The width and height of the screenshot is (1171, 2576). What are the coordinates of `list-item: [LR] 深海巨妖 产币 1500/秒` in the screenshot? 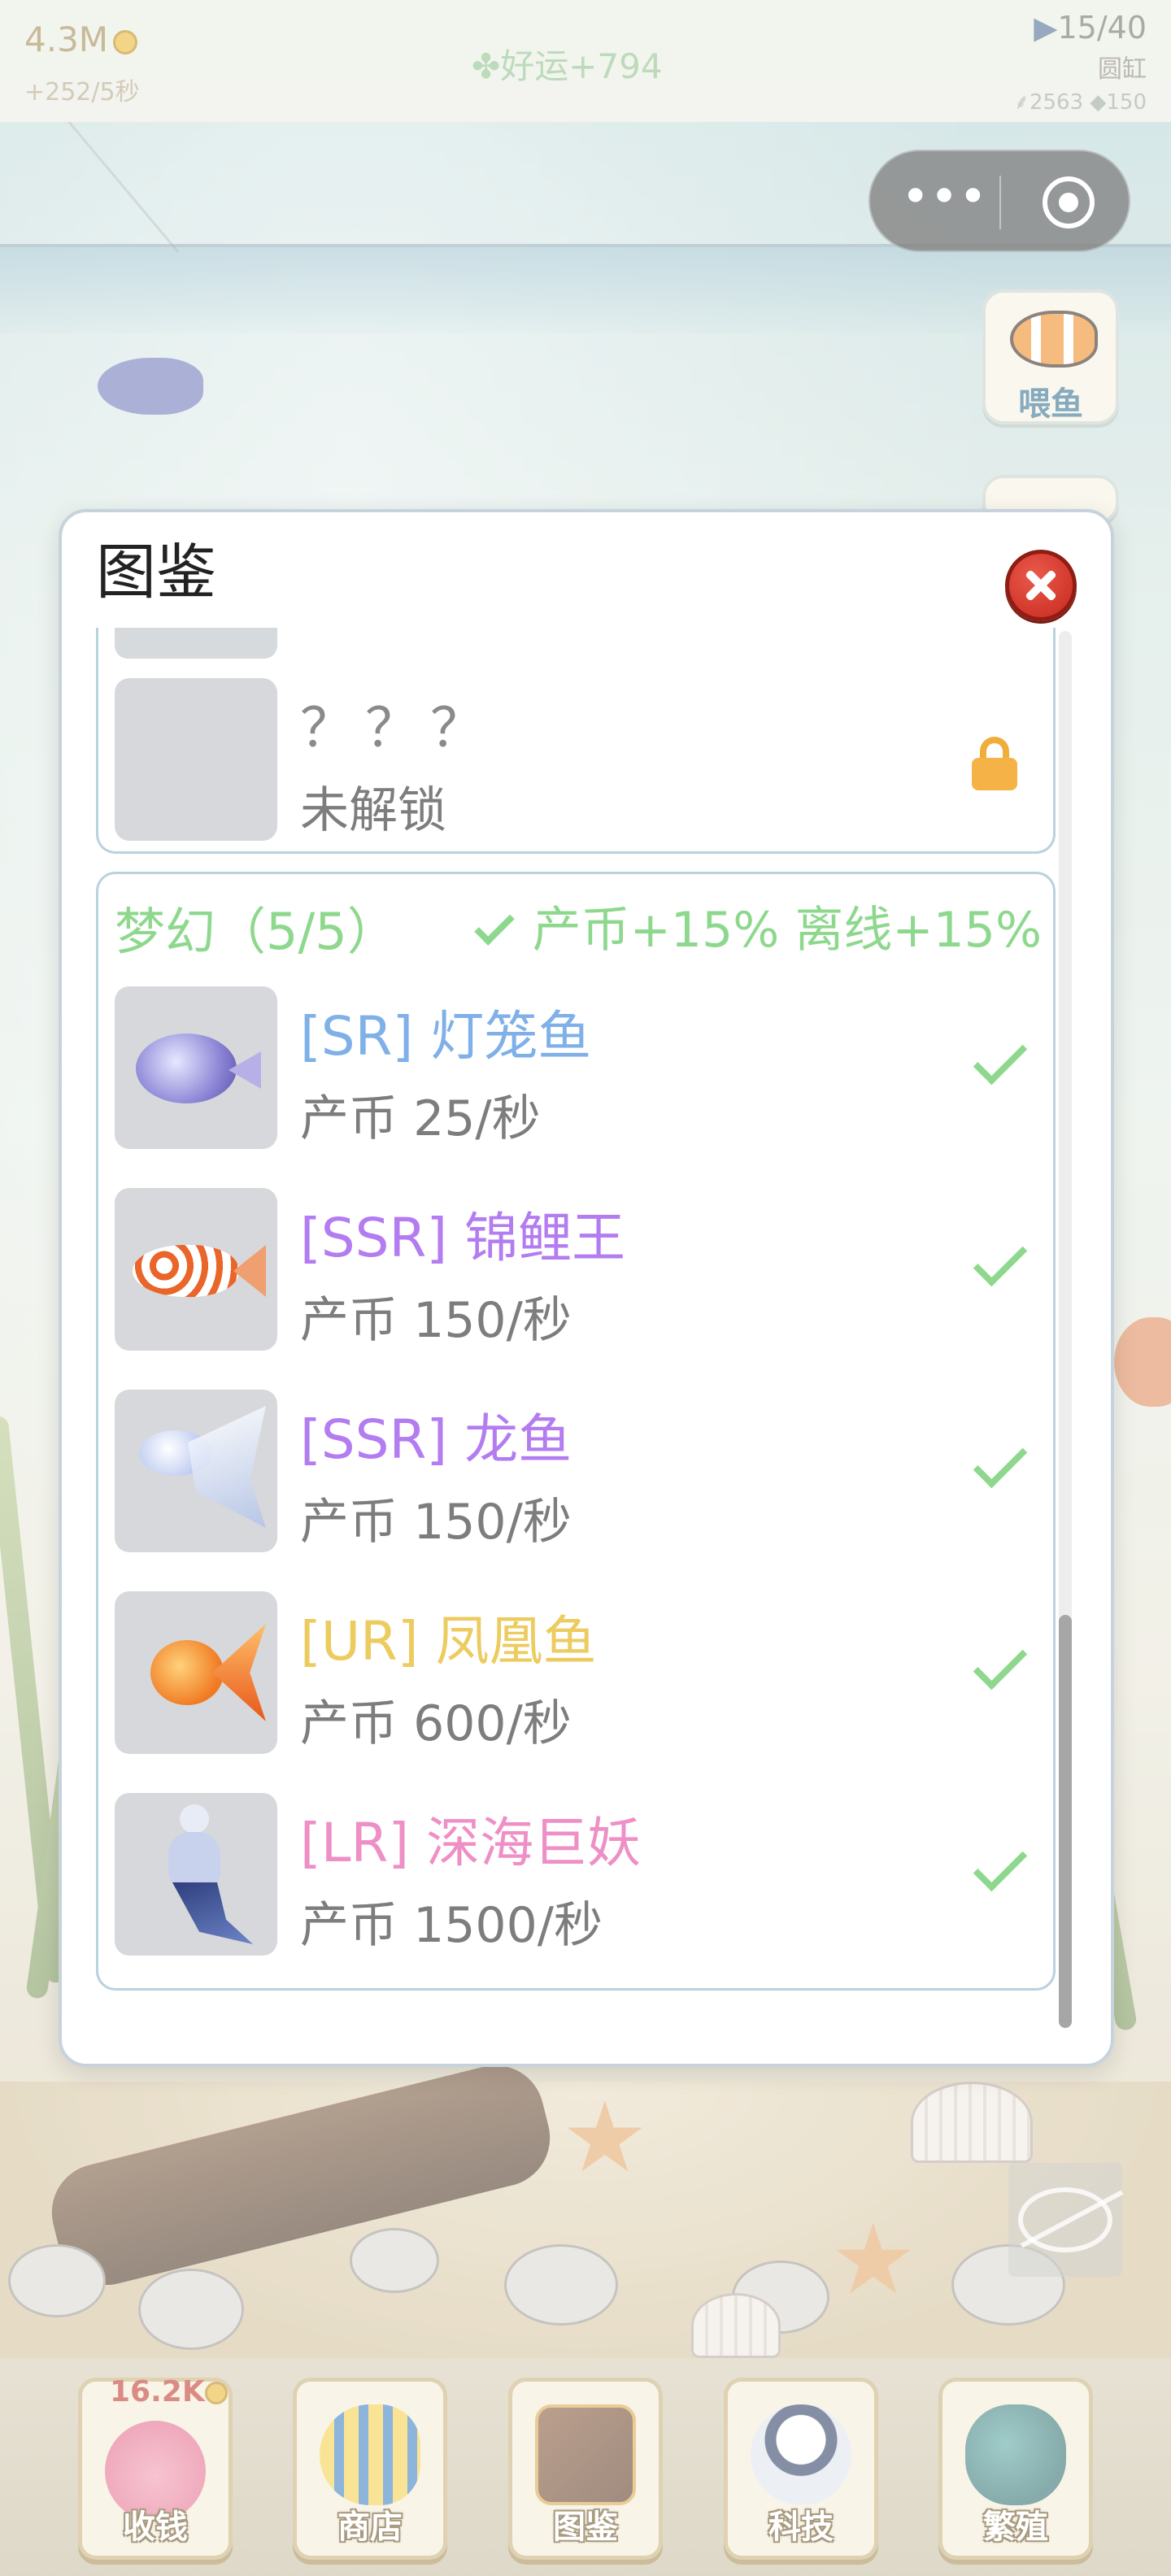 It's located at (579, 1875).